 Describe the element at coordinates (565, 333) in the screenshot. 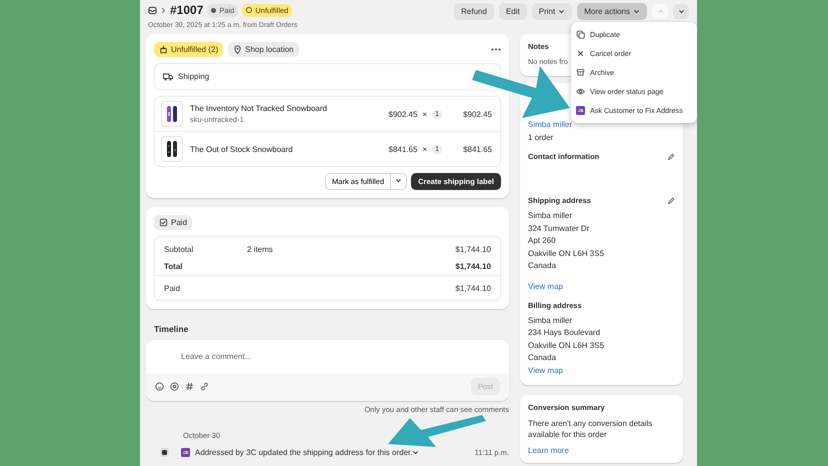

I see `address-line: 234 Hays Boulevard` at that location.